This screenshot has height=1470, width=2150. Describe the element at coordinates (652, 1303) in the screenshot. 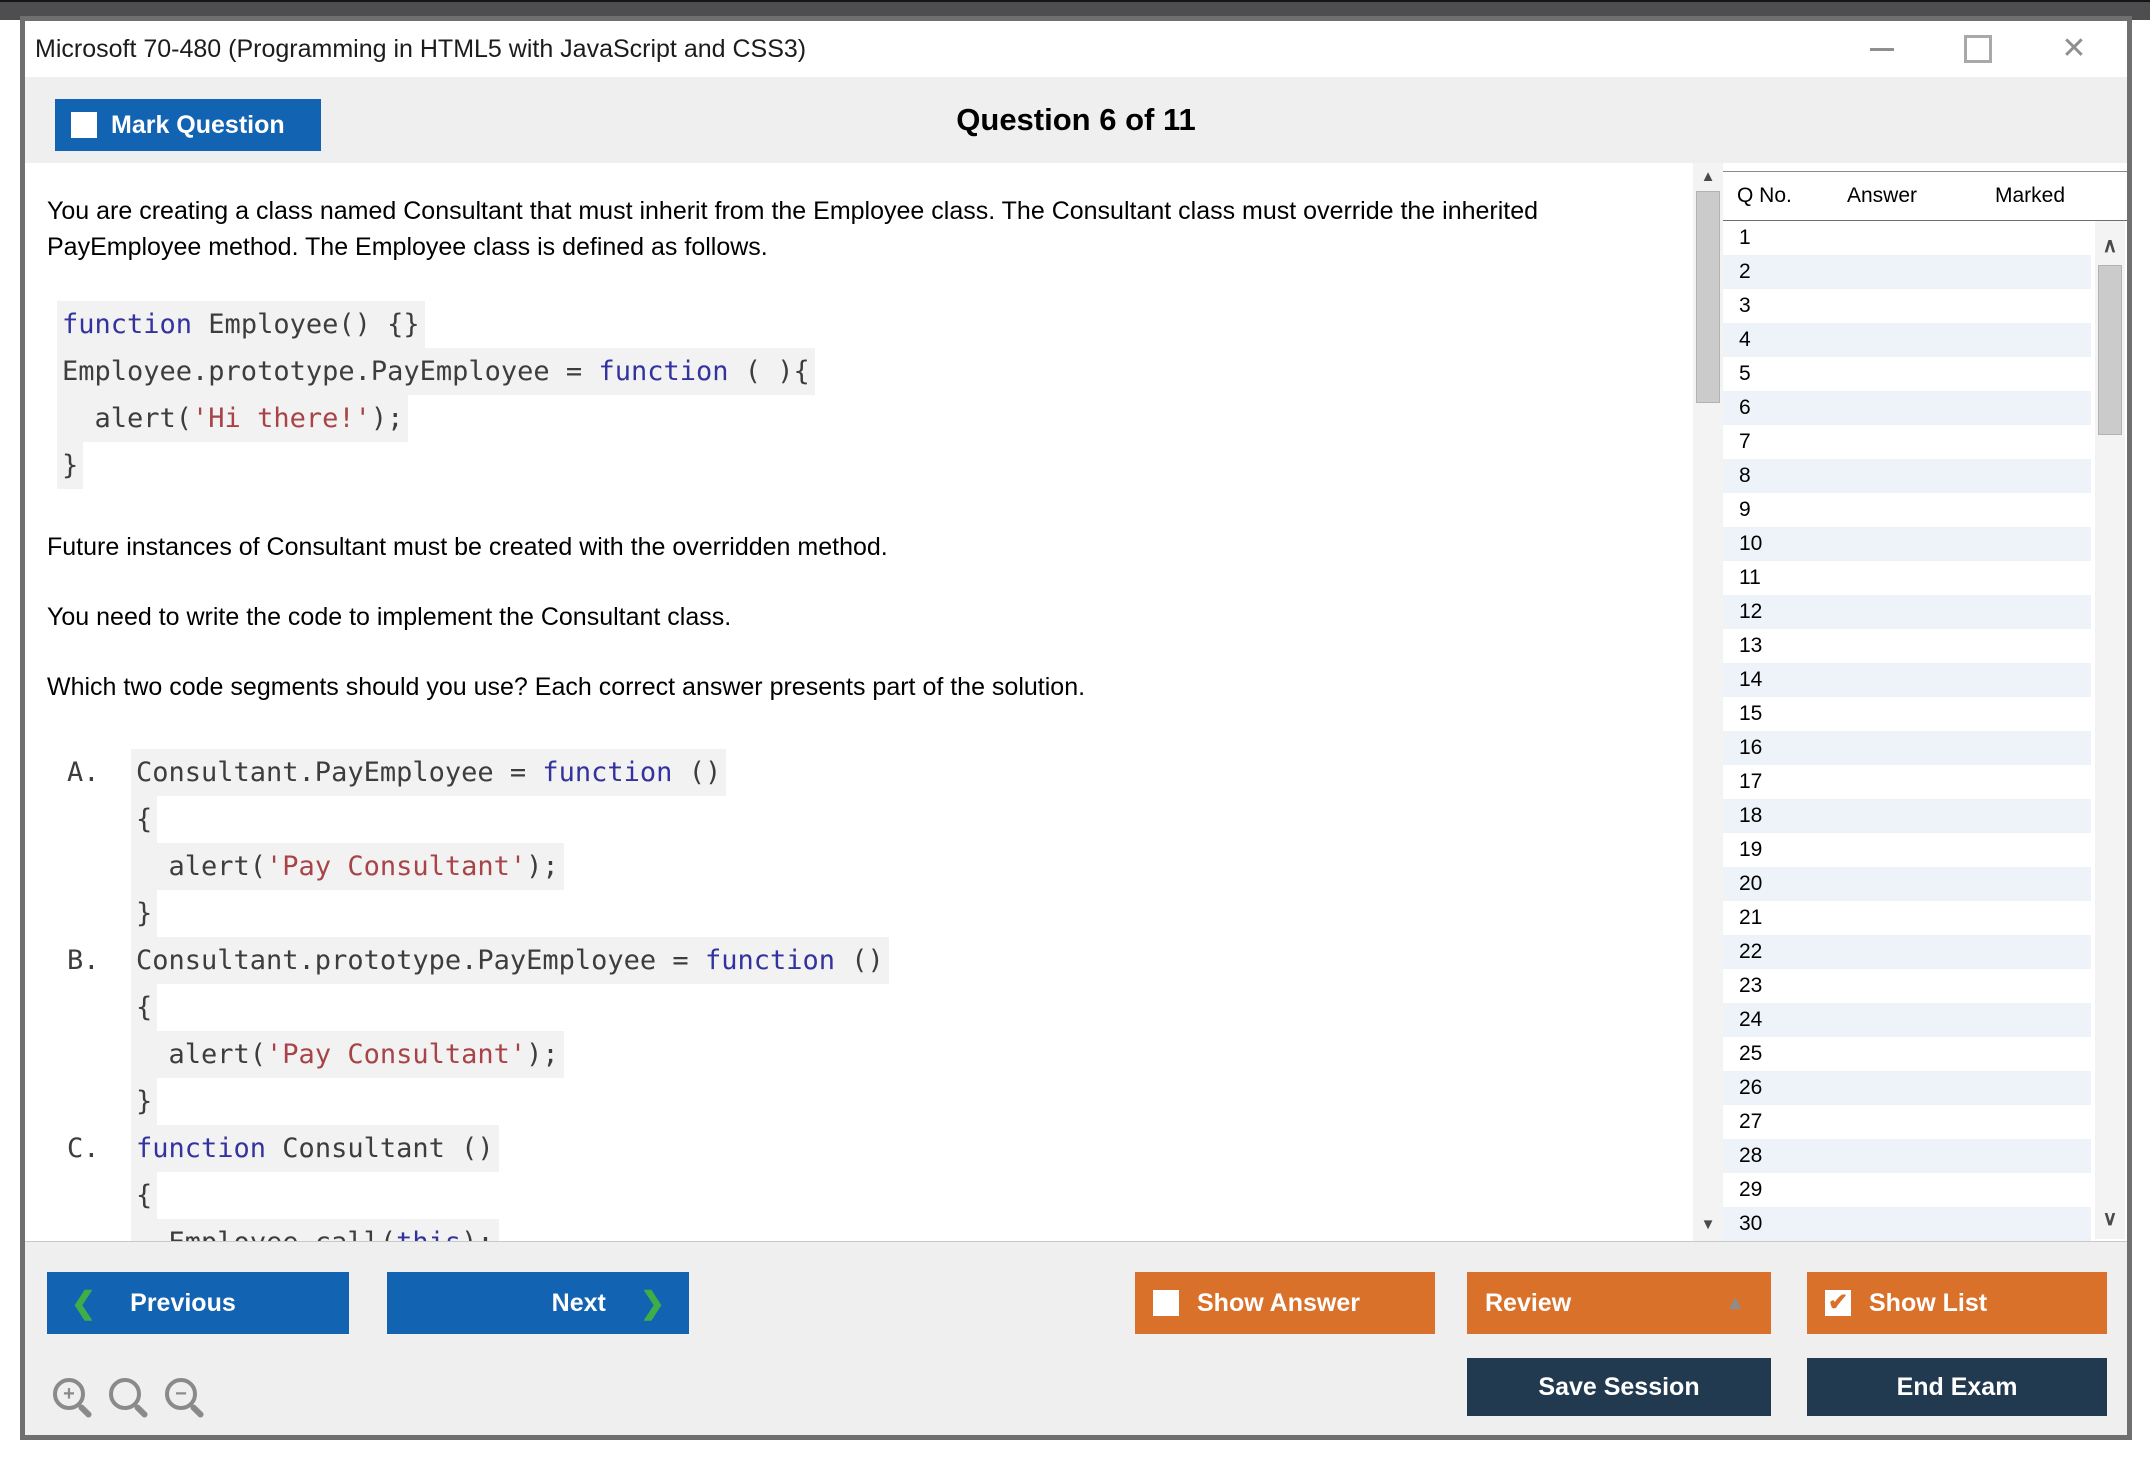

I see `chevron-right-icon: ❯` at that location.